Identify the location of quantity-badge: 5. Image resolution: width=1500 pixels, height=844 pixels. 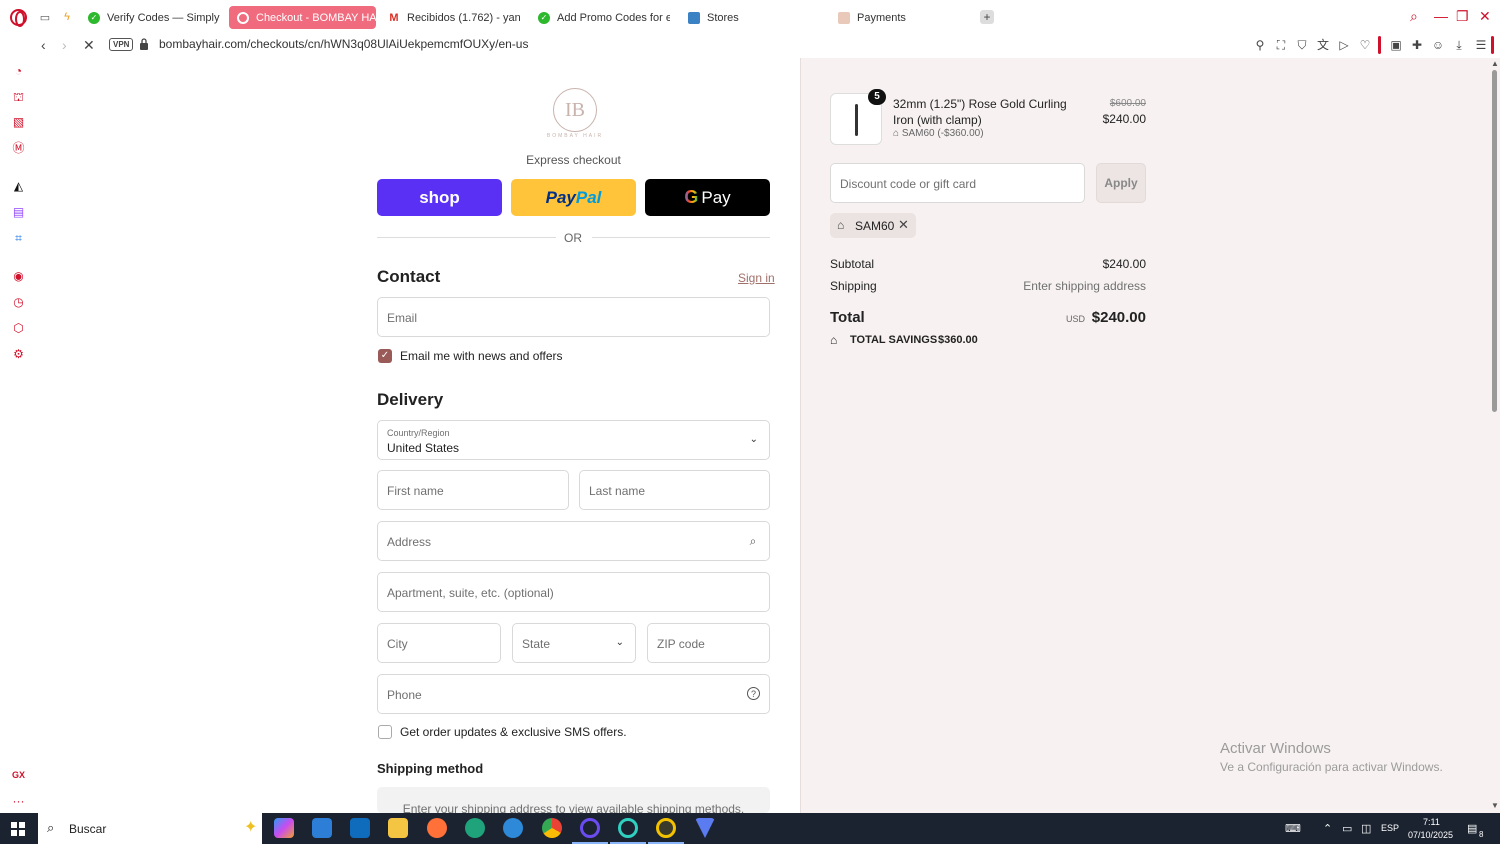
(877, 97).